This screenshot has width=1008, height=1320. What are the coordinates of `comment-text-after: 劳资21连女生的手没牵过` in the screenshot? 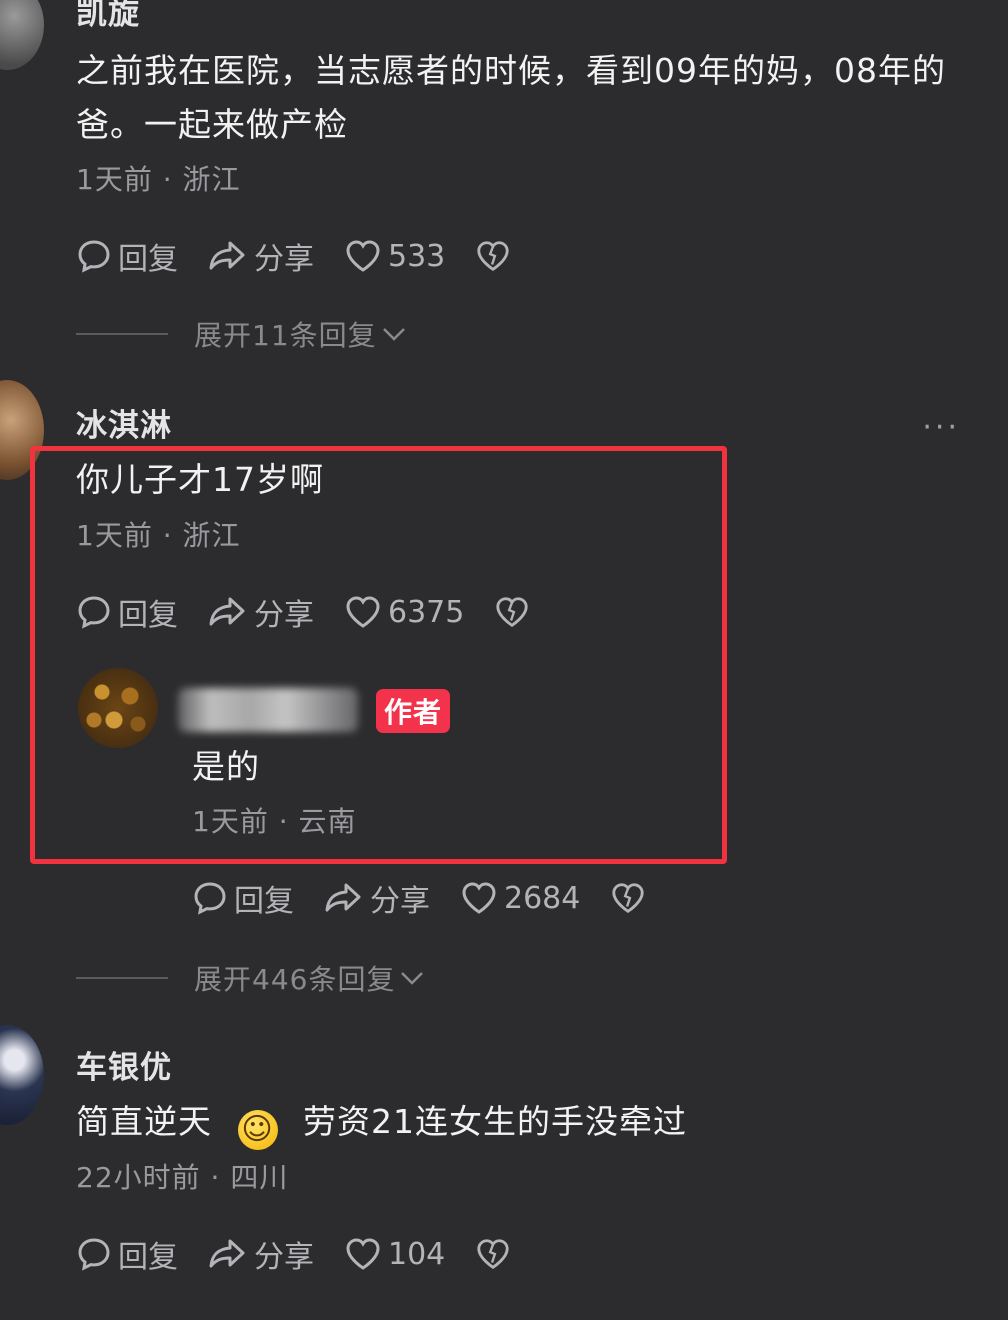 It's located at (495, 1121).